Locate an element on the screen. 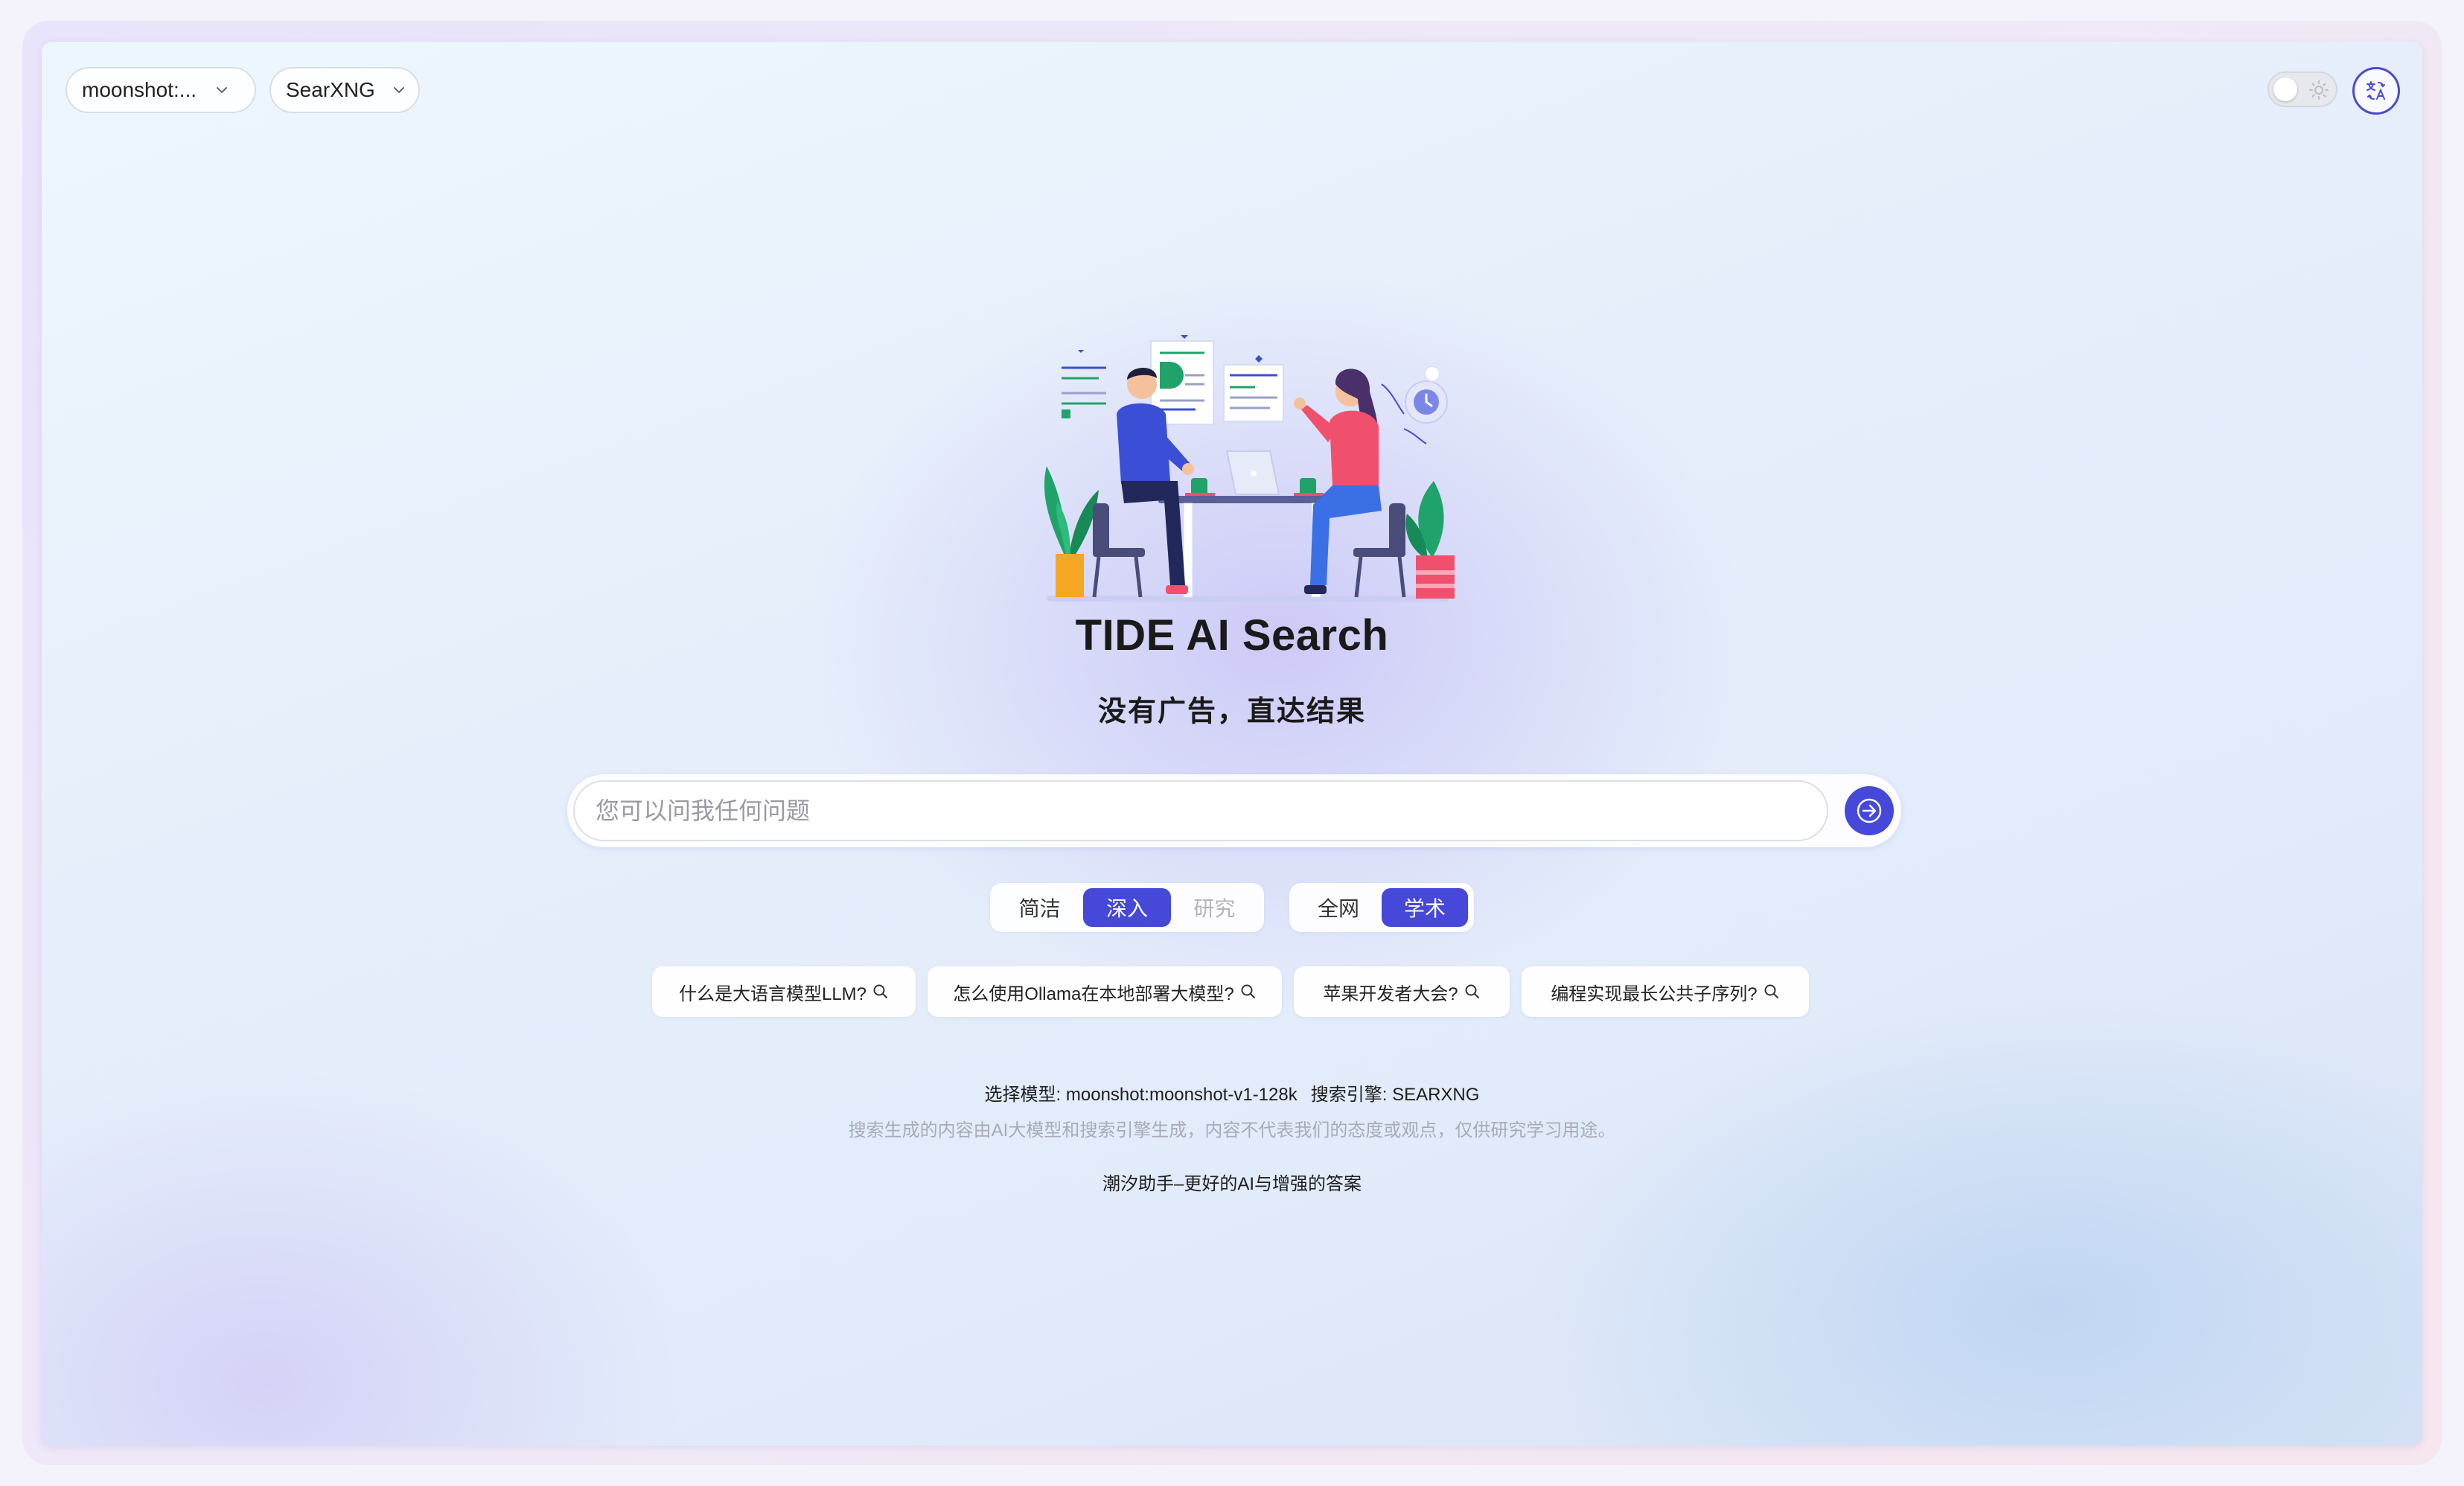  plant-right is located at coordinates (1430, 540).